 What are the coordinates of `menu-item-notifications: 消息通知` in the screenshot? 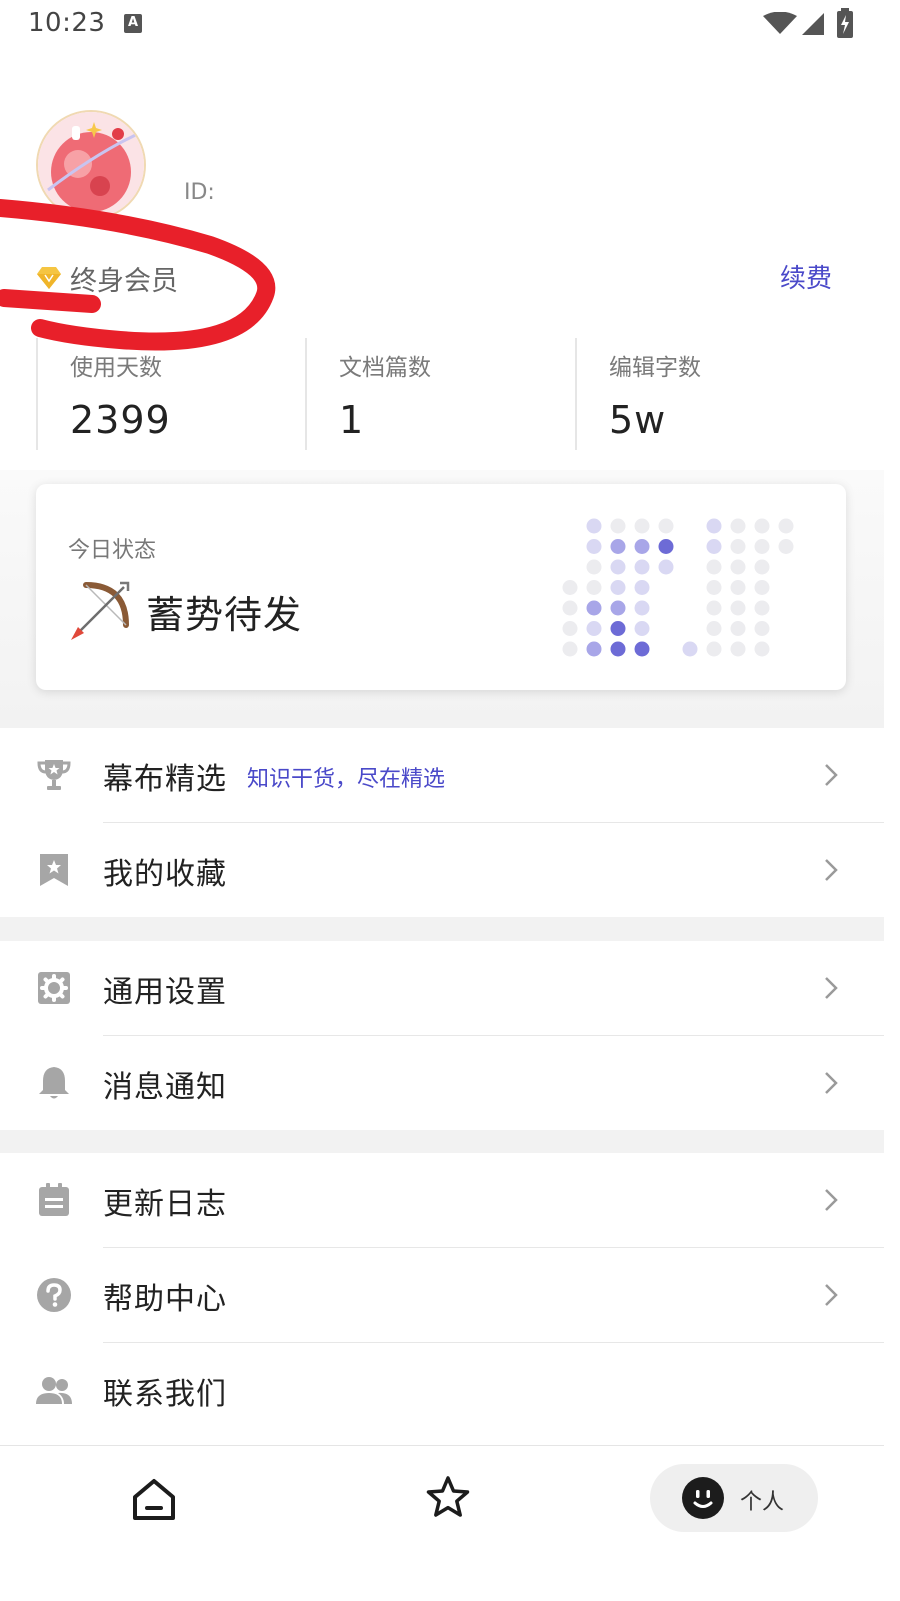 It's located at (442, 1083).